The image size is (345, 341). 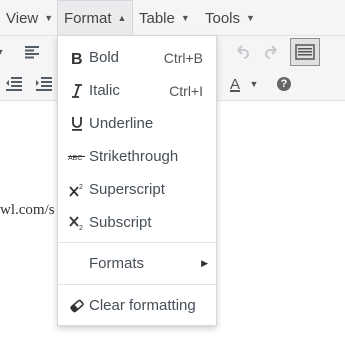 I want to click on text-color-button: A, so click(x=235, y=84).